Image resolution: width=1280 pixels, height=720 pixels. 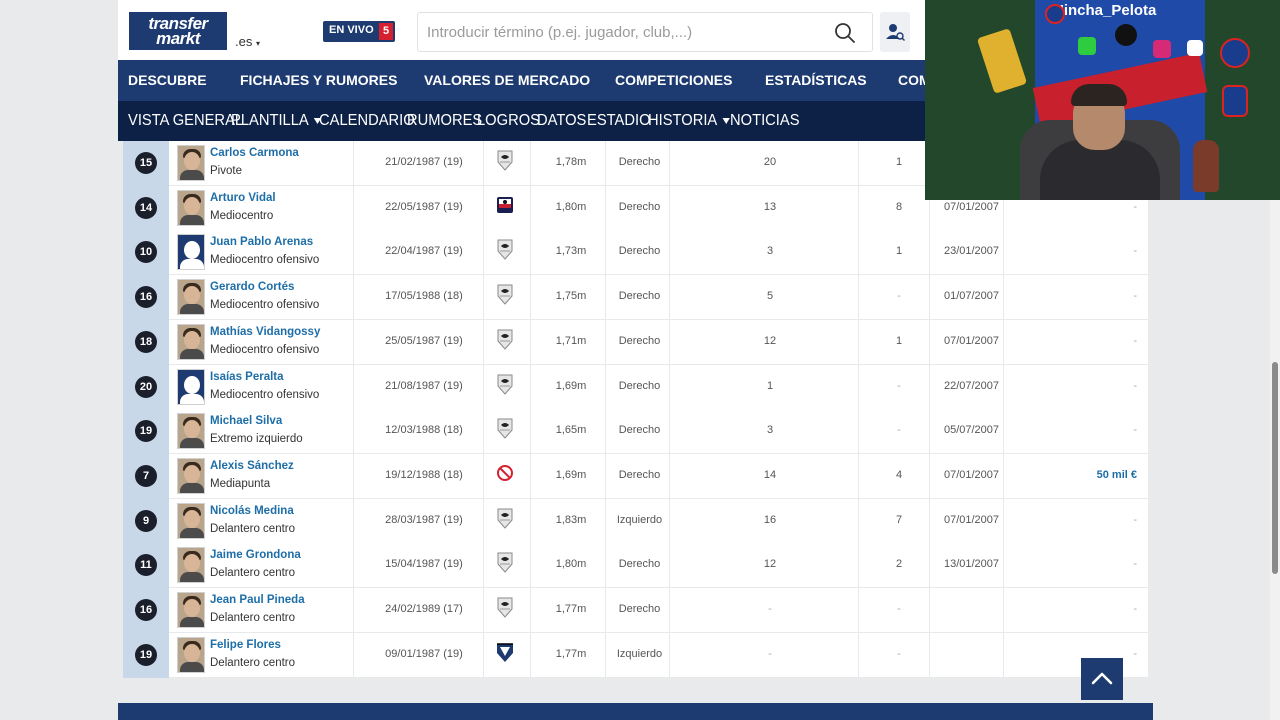 I want to click on cell-goals: 1, so click(x=899, y=162).